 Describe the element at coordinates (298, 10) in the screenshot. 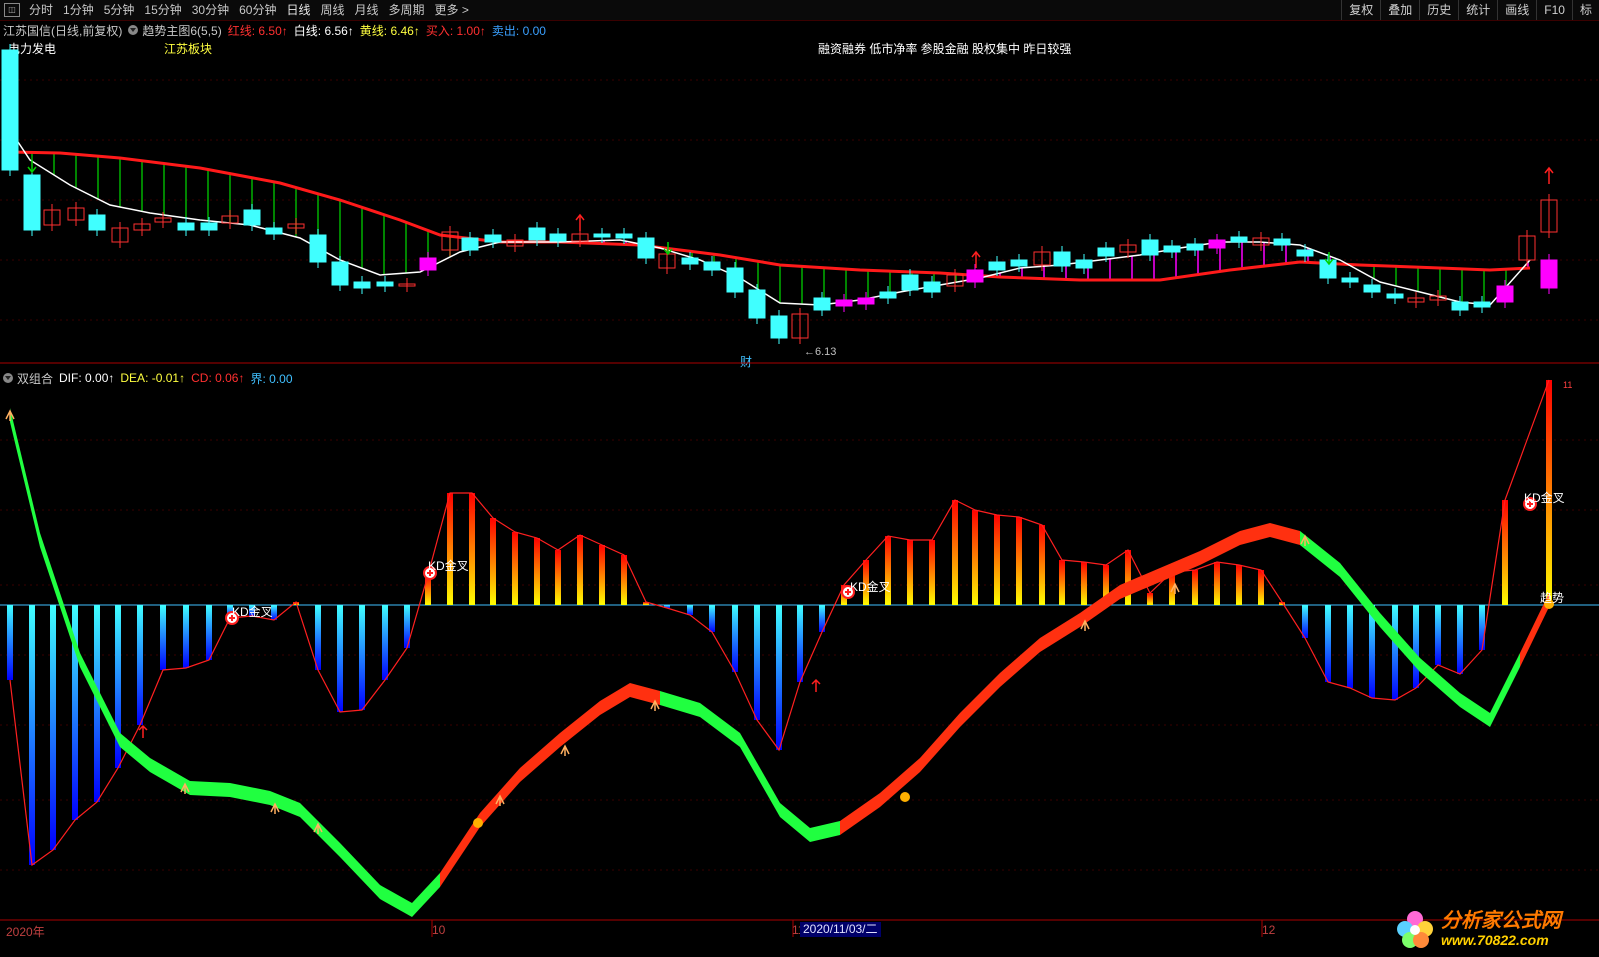

I see `tab-day: 日线` at that location.